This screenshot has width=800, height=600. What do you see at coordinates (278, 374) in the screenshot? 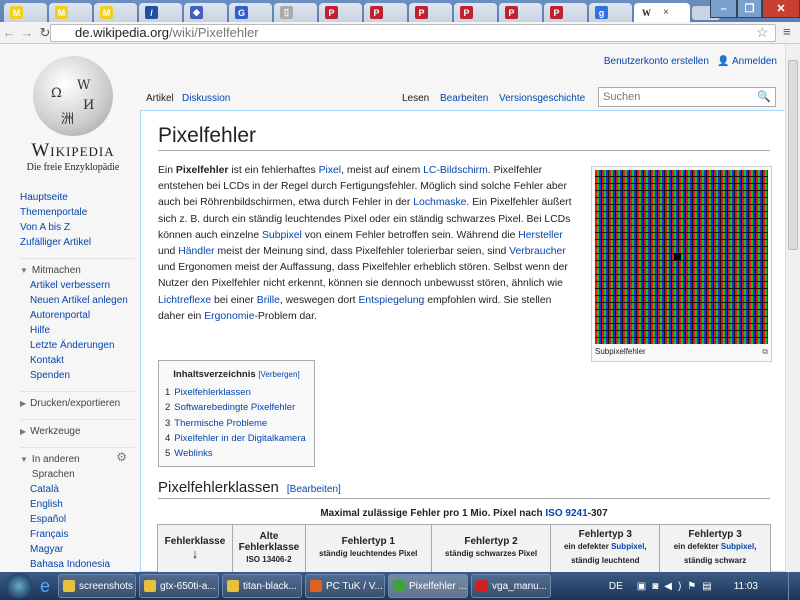
I see `toc-hide-link: [Verbergen]` at bounding box center [278, 374].